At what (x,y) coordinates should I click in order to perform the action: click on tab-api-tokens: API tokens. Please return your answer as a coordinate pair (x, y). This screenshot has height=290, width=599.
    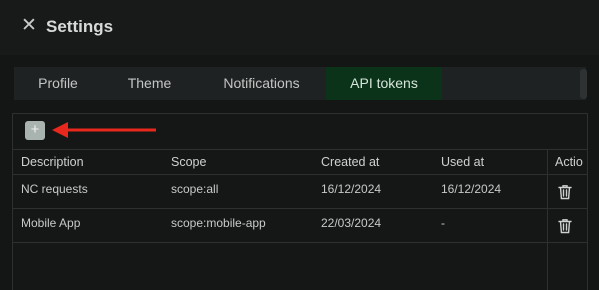
    Looking at the image, I should click on (384, 83).